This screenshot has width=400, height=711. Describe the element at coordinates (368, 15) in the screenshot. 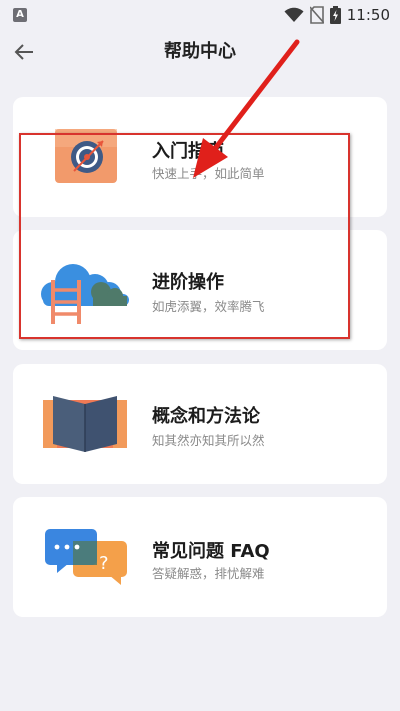

I see `status-time: 11:50` at that location.